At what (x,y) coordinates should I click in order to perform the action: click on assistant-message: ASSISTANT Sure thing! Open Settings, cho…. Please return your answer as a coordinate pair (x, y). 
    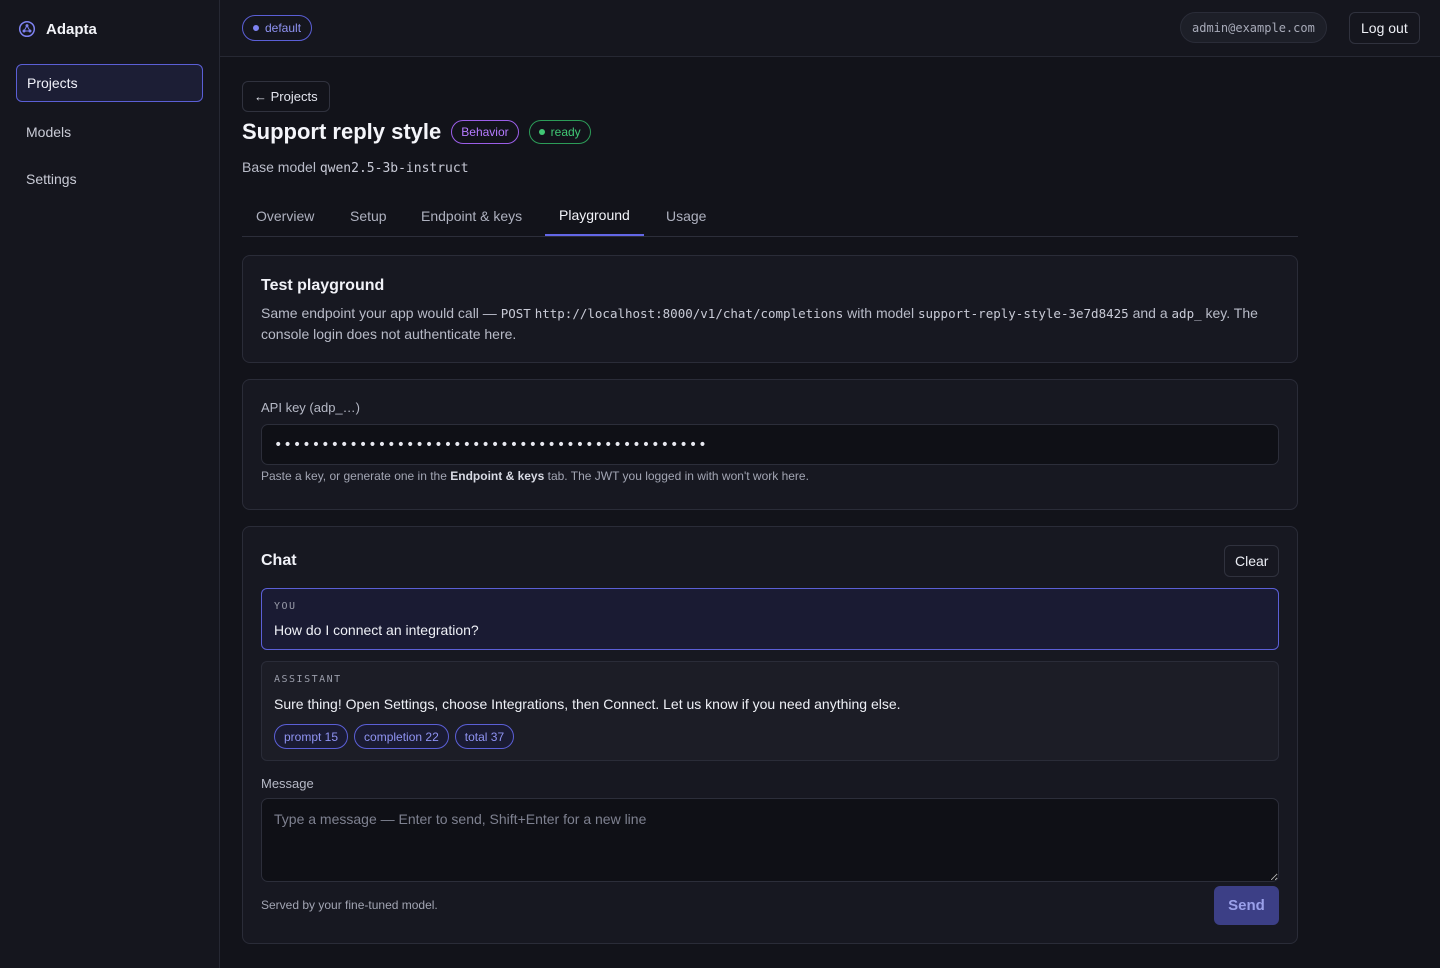
    Looking at the image, I should click on (770, 711).